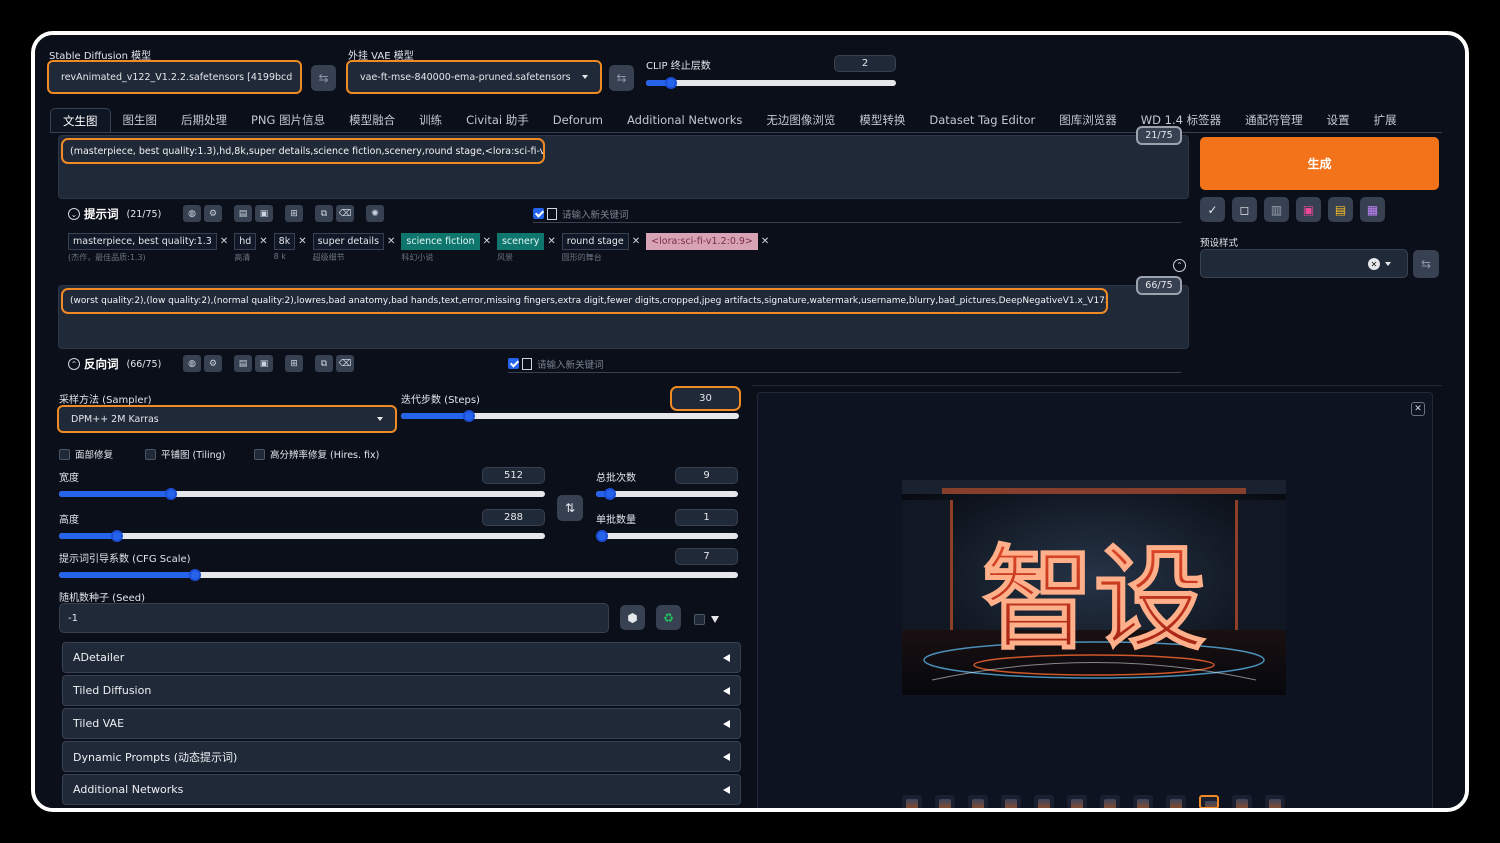 The image size is (1500, 843). I want to click on output-image: 智设, so click(1094, 587).